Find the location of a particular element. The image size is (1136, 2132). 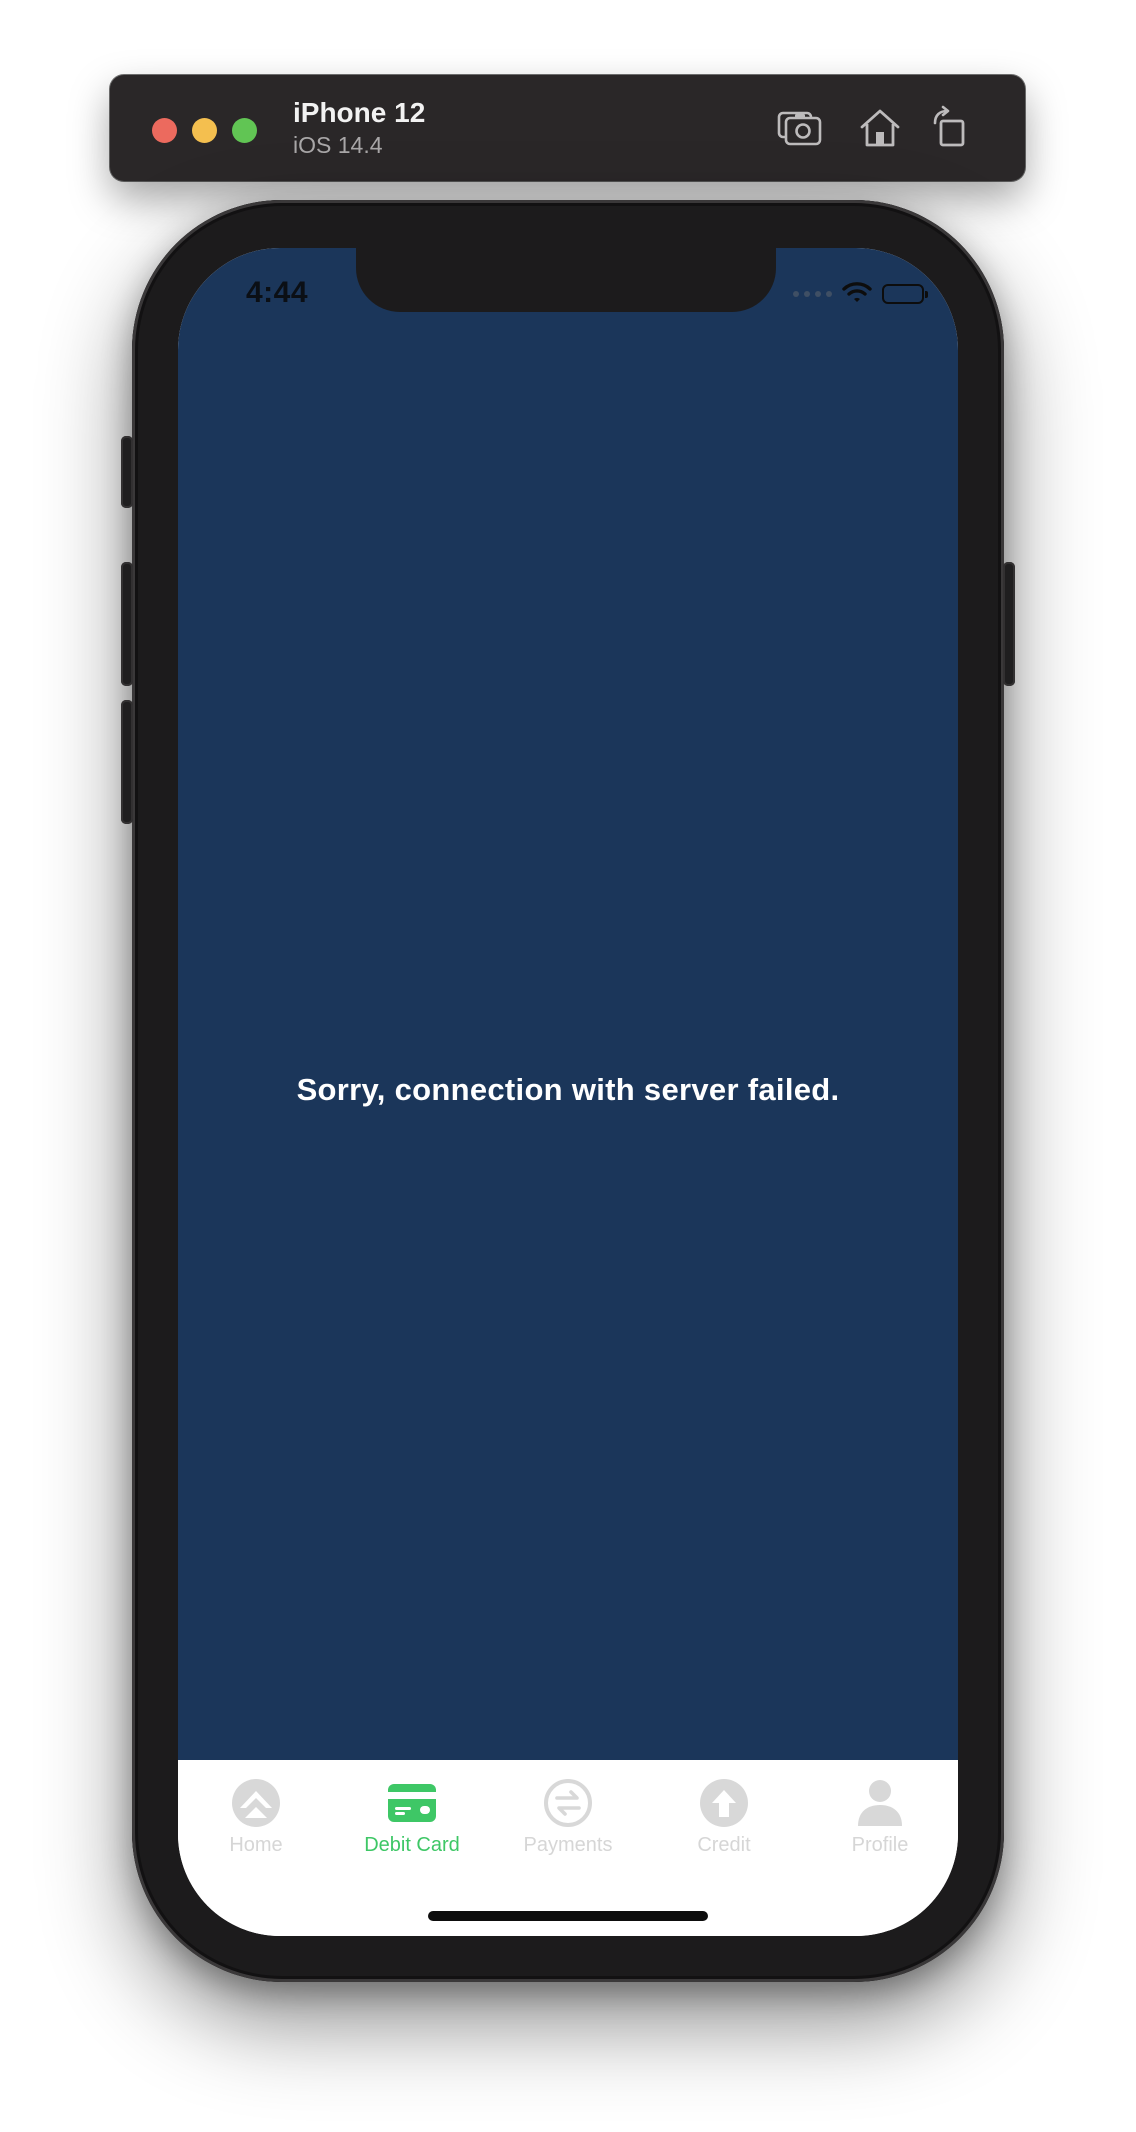

rotate-icon is located at coordinates (950, 131).